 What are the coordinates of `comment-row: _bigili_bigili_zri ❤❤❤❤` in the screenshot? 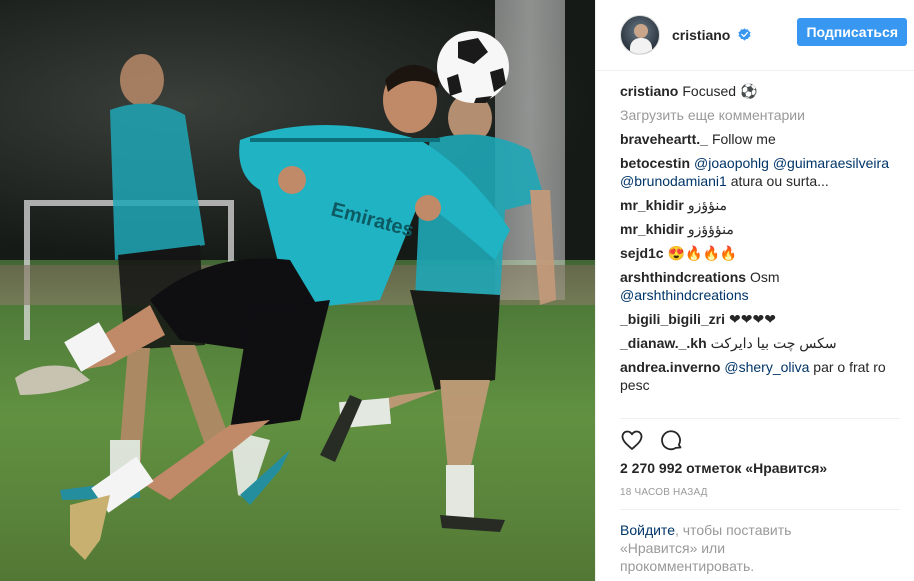 It's located at (756, 319).